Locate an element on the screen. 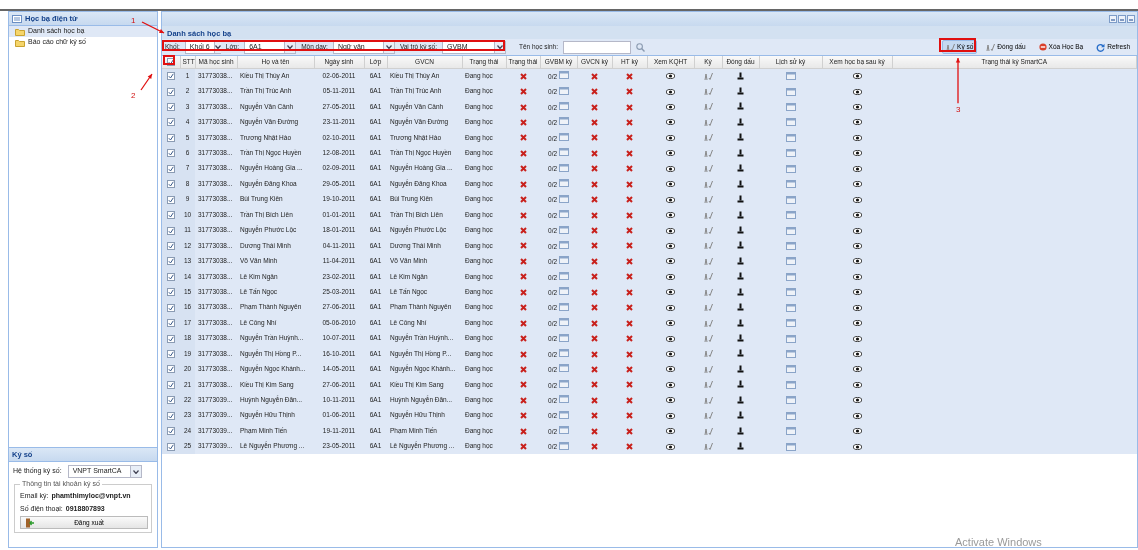  search-icon is located at coordinates (640, 47).